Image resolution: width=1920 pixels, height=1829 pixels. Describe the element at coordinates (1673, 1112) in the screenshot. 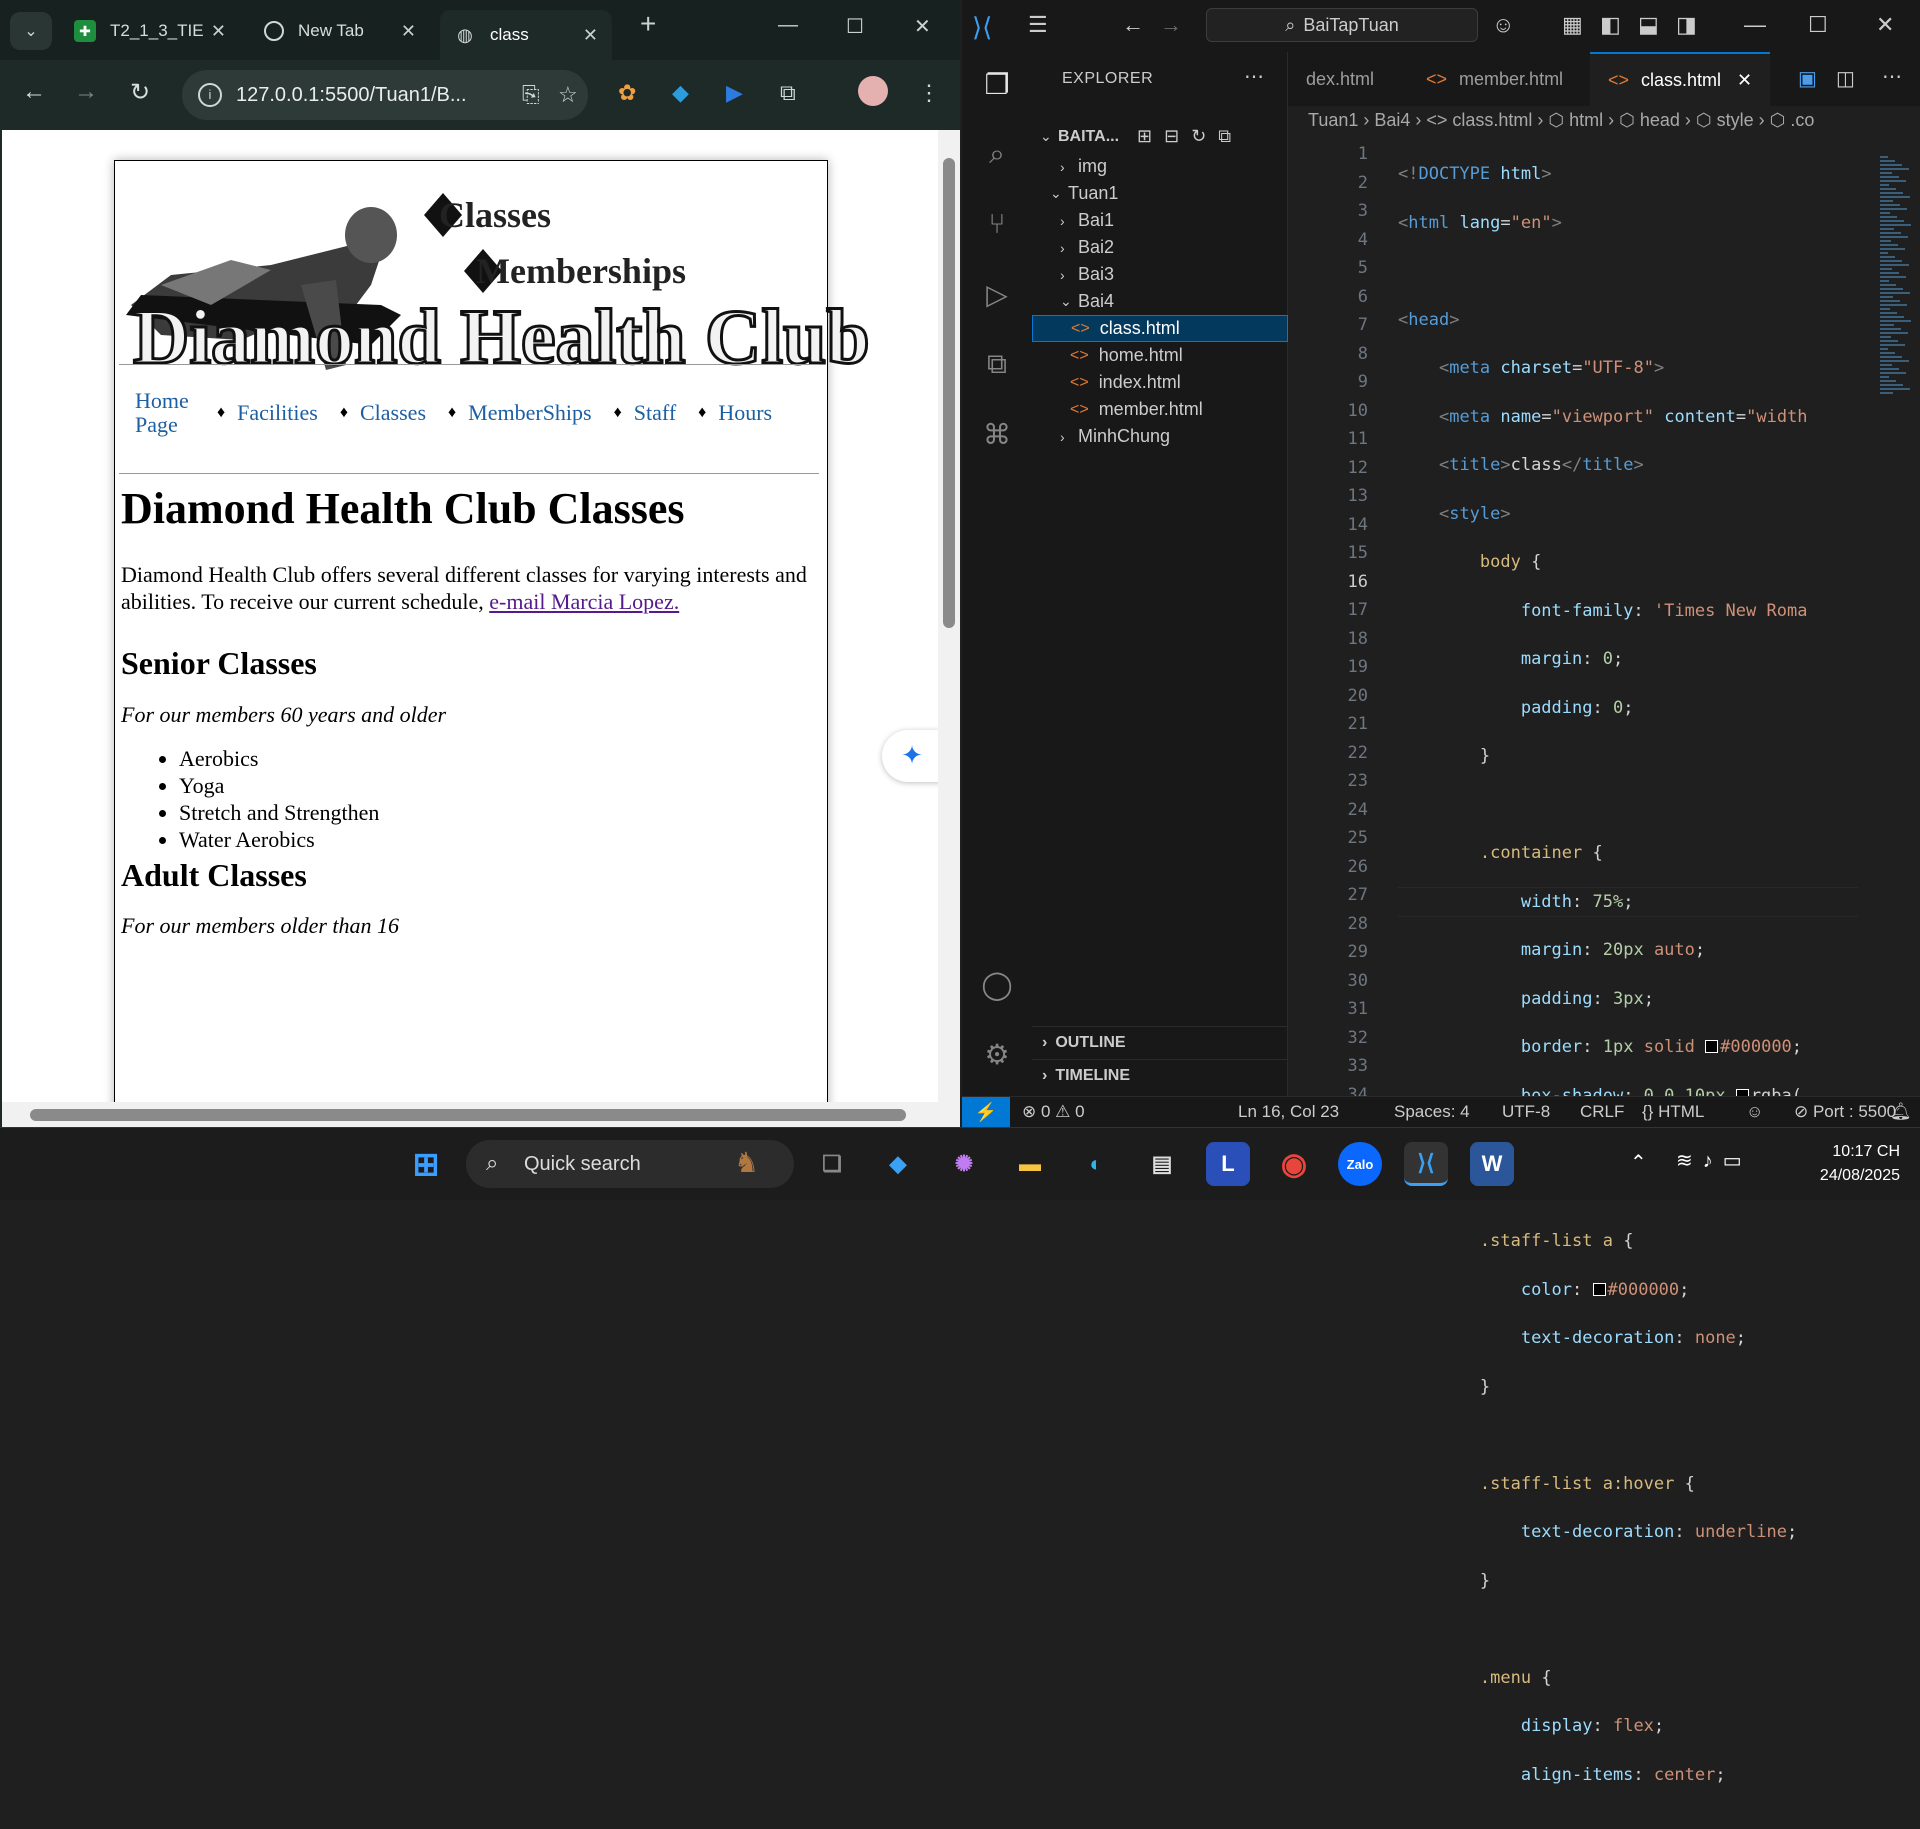

I see `language-mode: {} HTML` at that location.